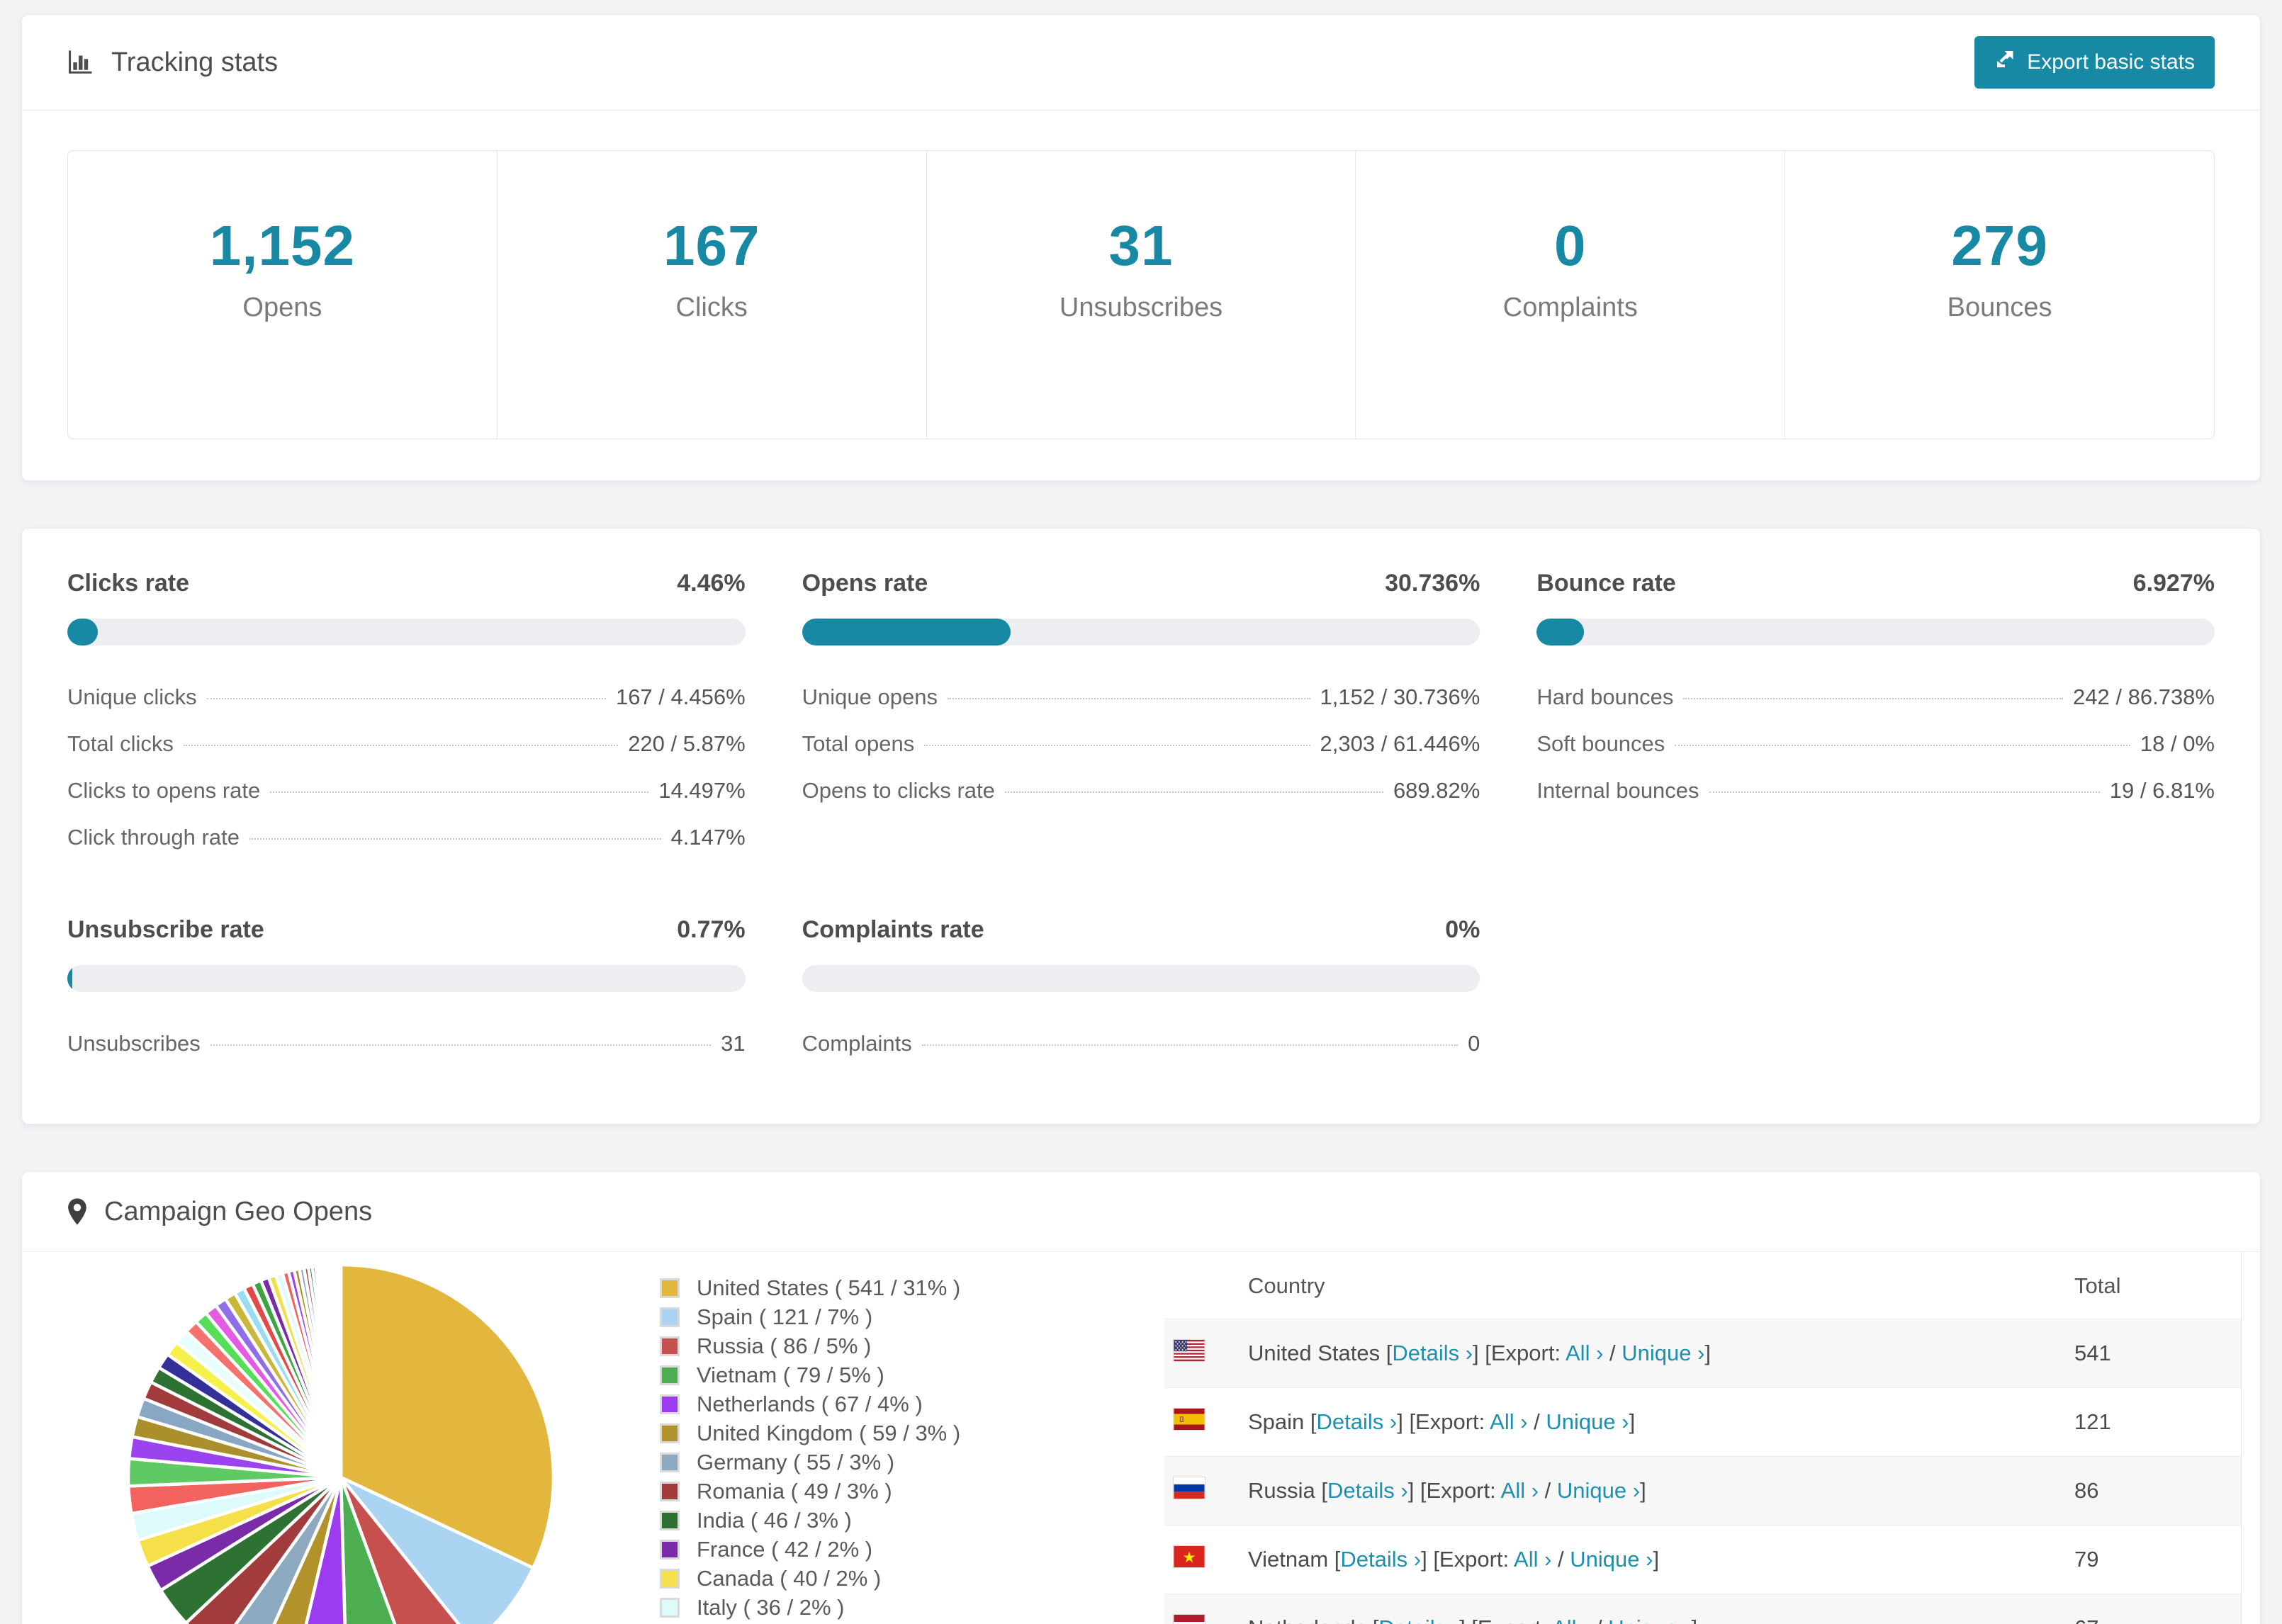 The height and width of the screenshot is (1624, 2282). Describe the element at coordinates (810, 1287) in the screenshot. I see `legend-item-united-states: United States ( 541 / 31% )` at that location.